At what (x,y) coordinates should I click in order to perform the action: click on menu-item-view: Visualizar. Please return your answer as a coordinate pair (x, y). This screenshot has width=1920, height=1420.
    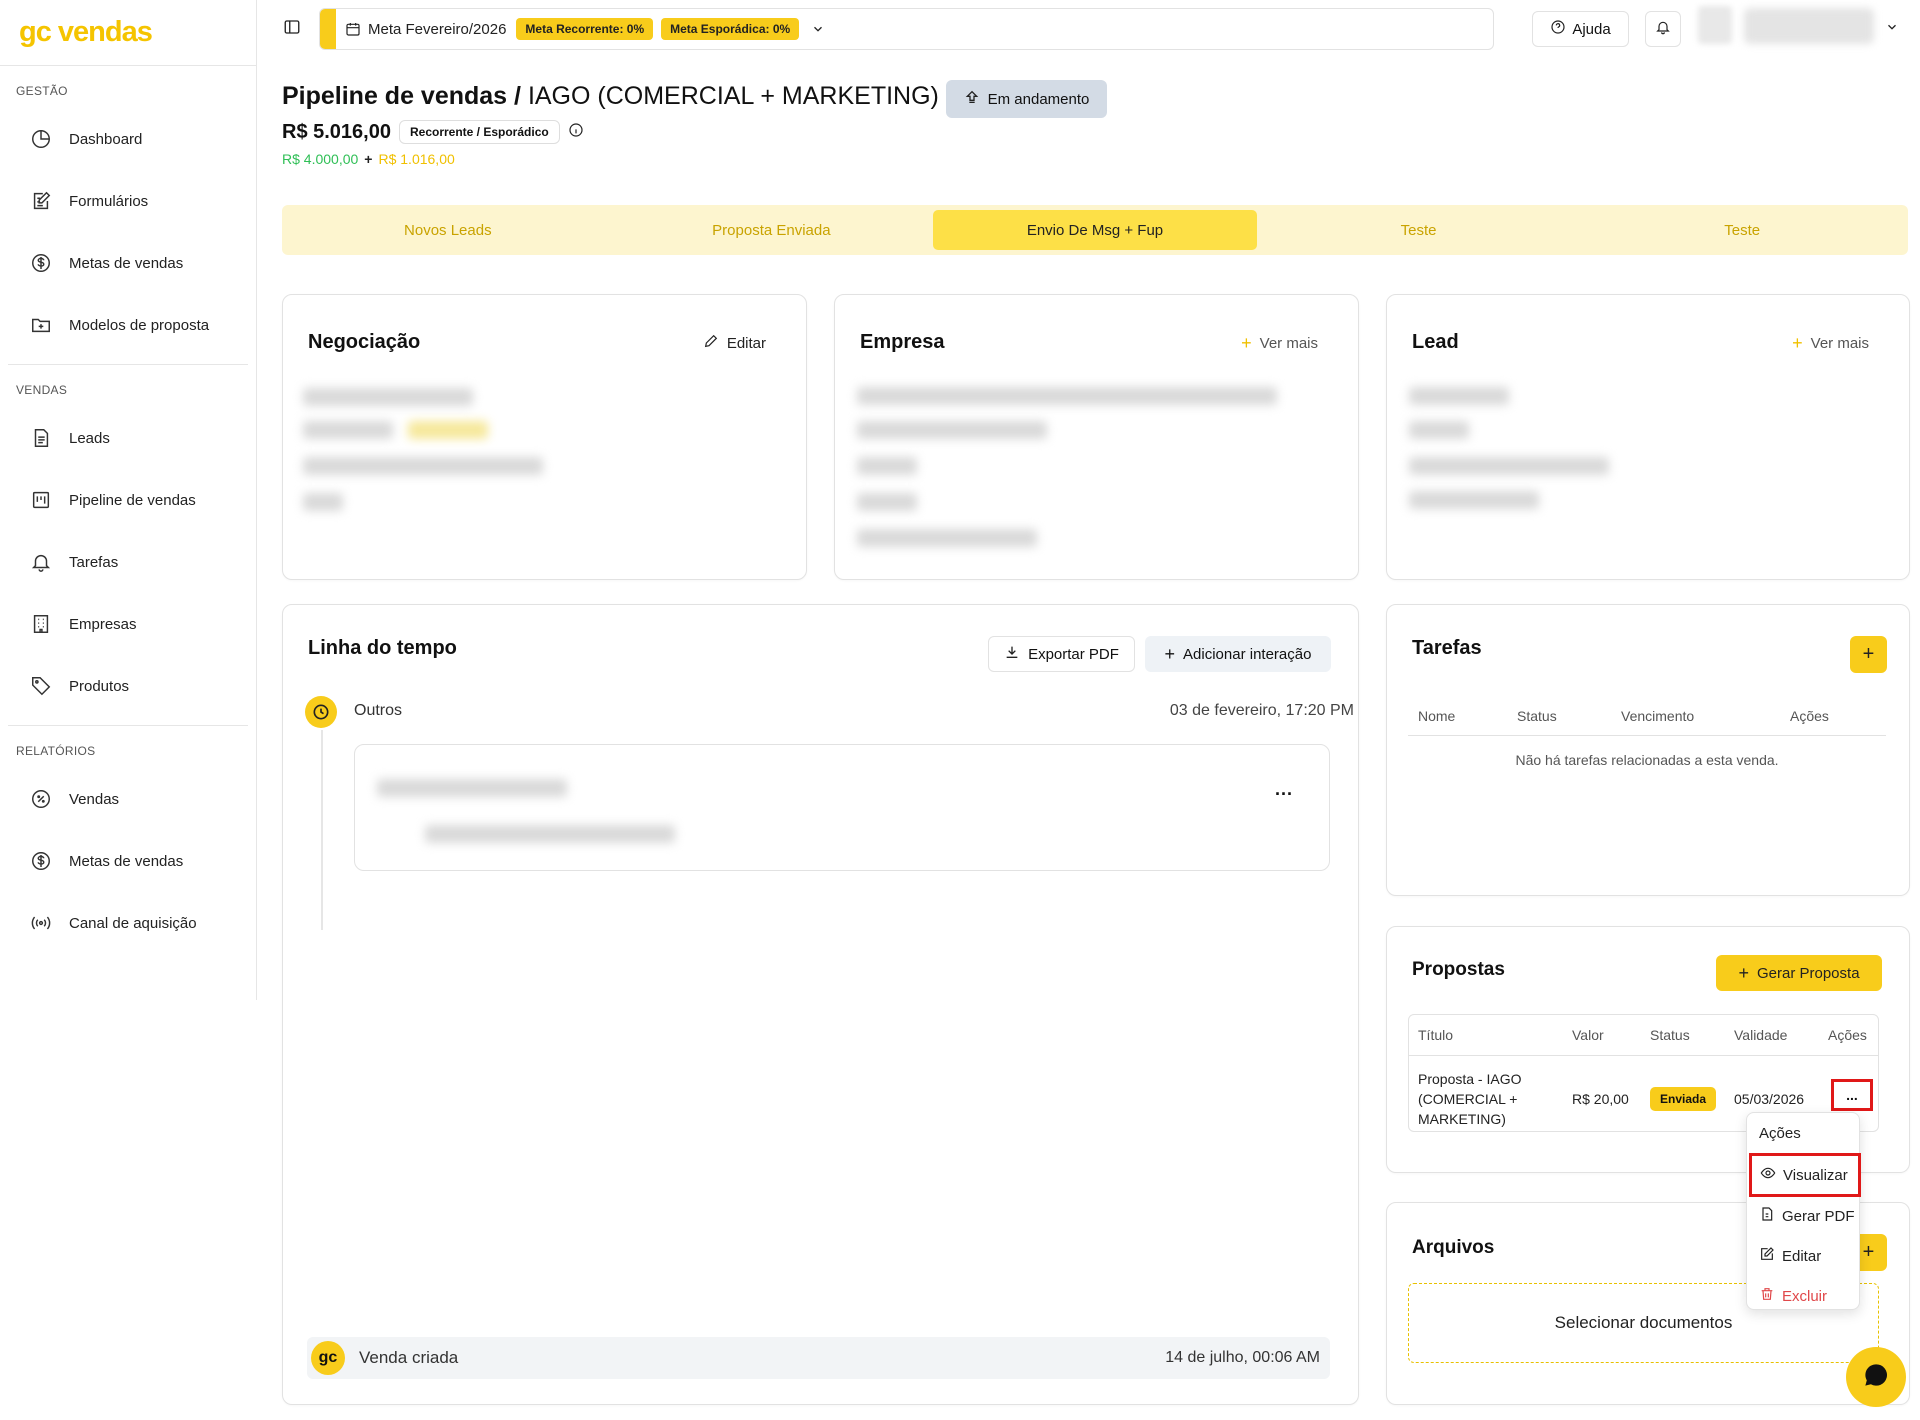
    Looking at the image, I should click on (1805, 1175).